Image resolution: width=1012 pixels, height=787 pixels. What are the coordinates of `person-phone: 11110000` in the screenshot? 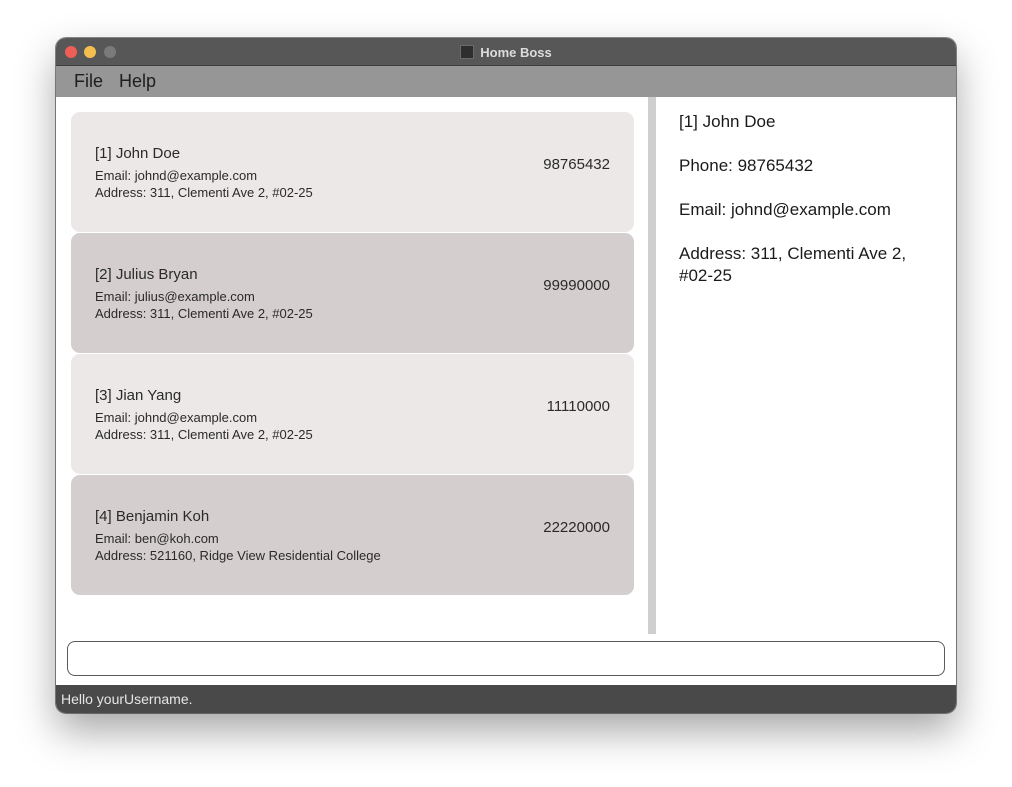 It's located at (578, 406).